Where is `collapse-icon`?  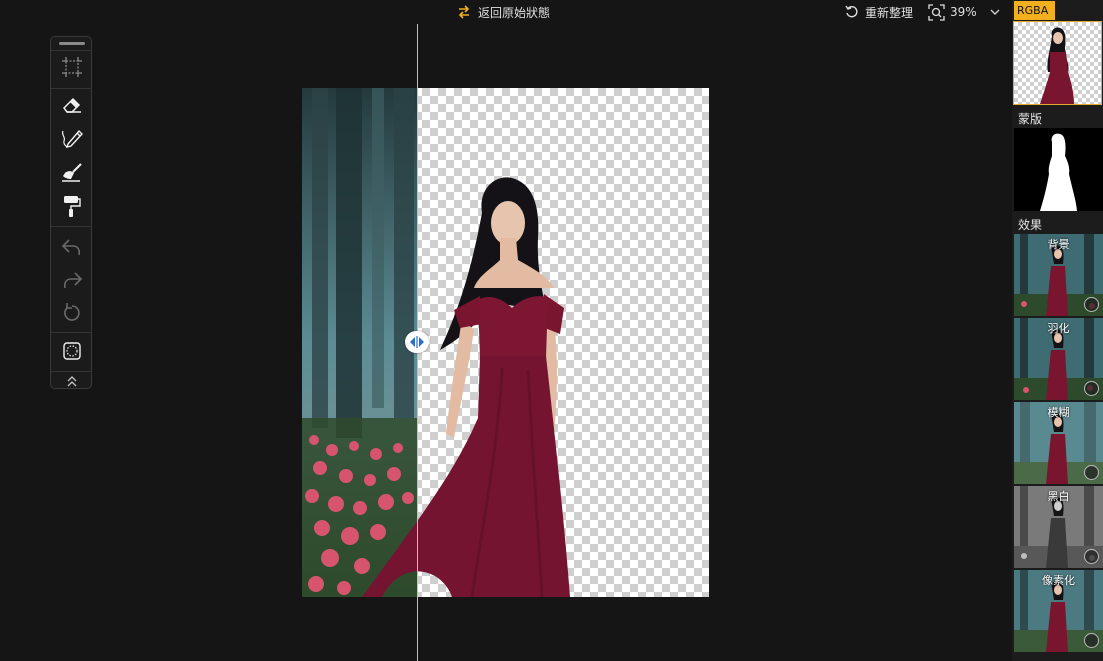
collapse-icon is located at coordinates (72, 381).